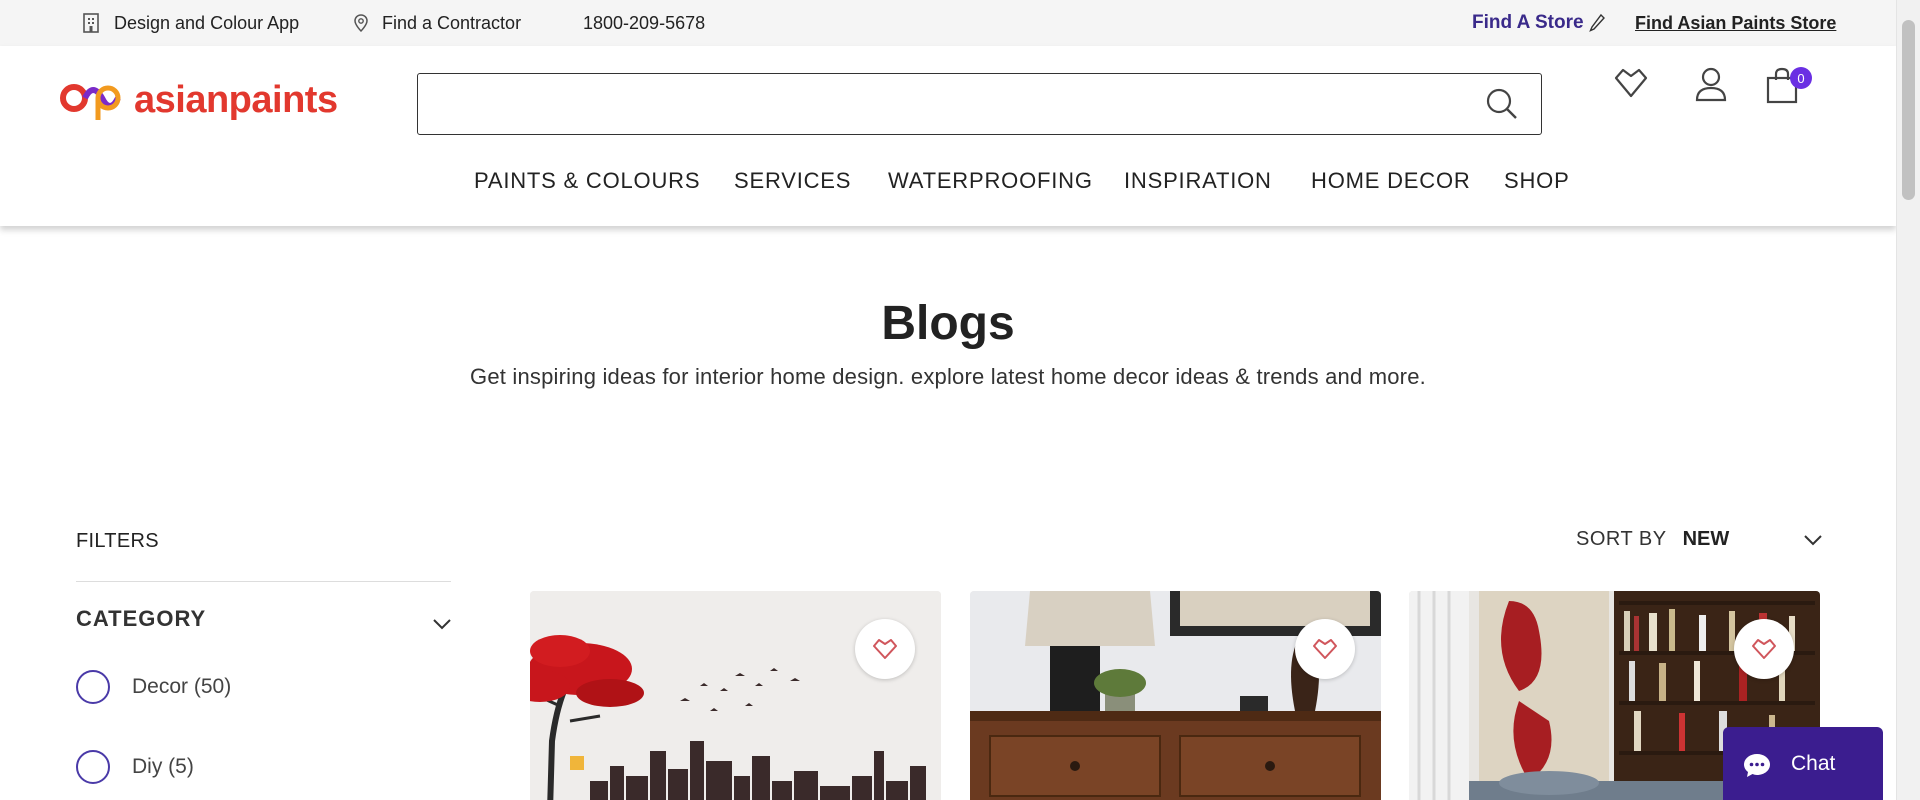 The height and width of the screenshot is (800, 1920). Describe the element at coordinates (1801, 78) in the screenshot. I see `cart-count-badge: 0` at that location.